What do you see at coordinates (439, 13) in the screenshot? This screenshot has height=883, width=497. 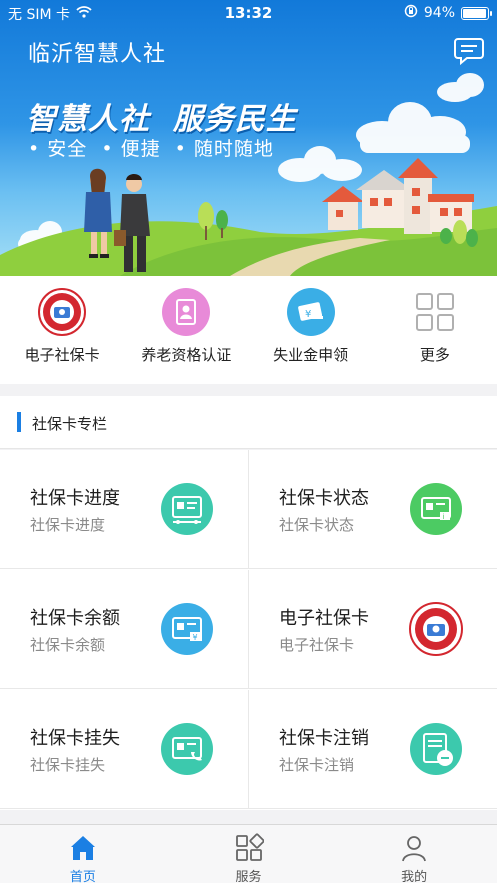 I see `battery-percent: 94%` at bounding box center [439, 13].